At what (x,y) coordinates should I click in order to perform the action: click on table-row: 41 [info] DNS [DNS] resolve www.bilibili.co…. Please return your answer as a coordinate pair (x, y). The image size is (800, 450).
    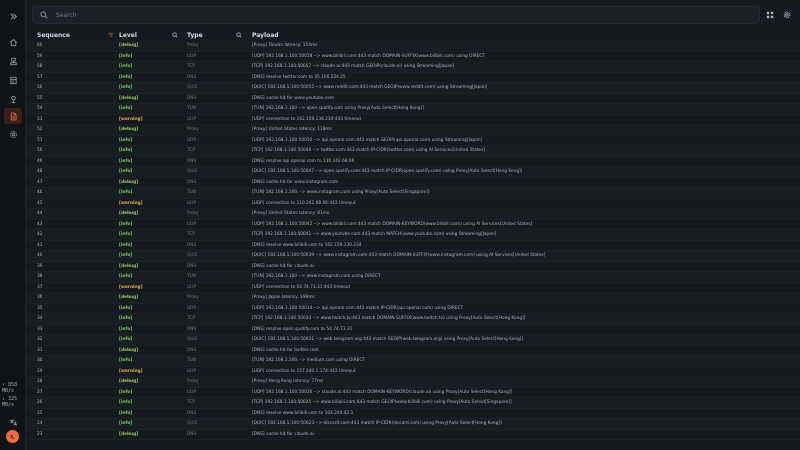
    Looking at the image, I should click on (413, 246).